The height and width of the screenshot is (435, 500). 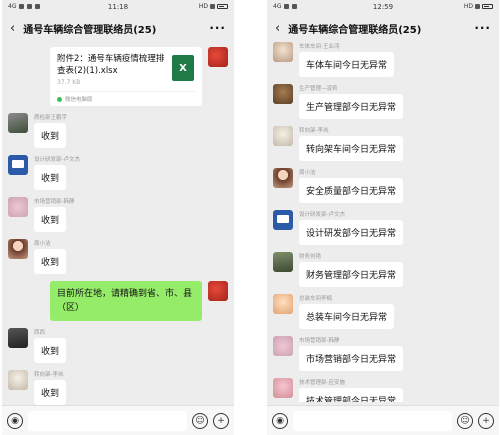 I want to click on battery-icon, so click(x=222, y=6).